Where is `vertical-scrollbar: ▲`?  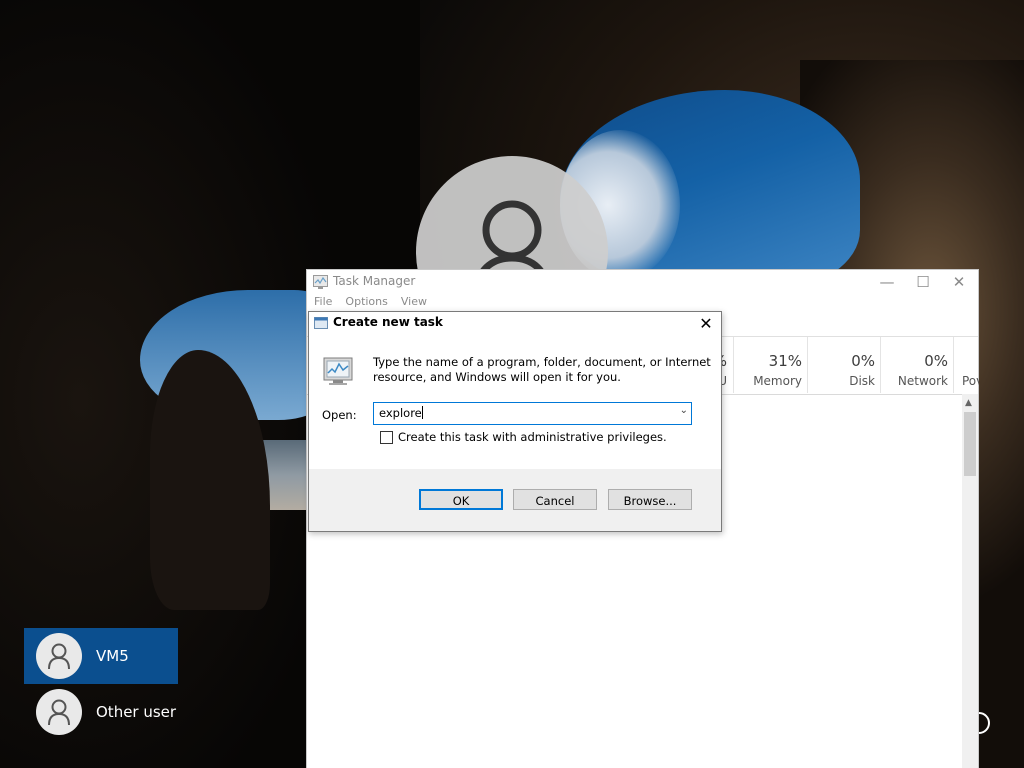
vertical-scrollbar: ▲ is located at coordinates (970, 581).